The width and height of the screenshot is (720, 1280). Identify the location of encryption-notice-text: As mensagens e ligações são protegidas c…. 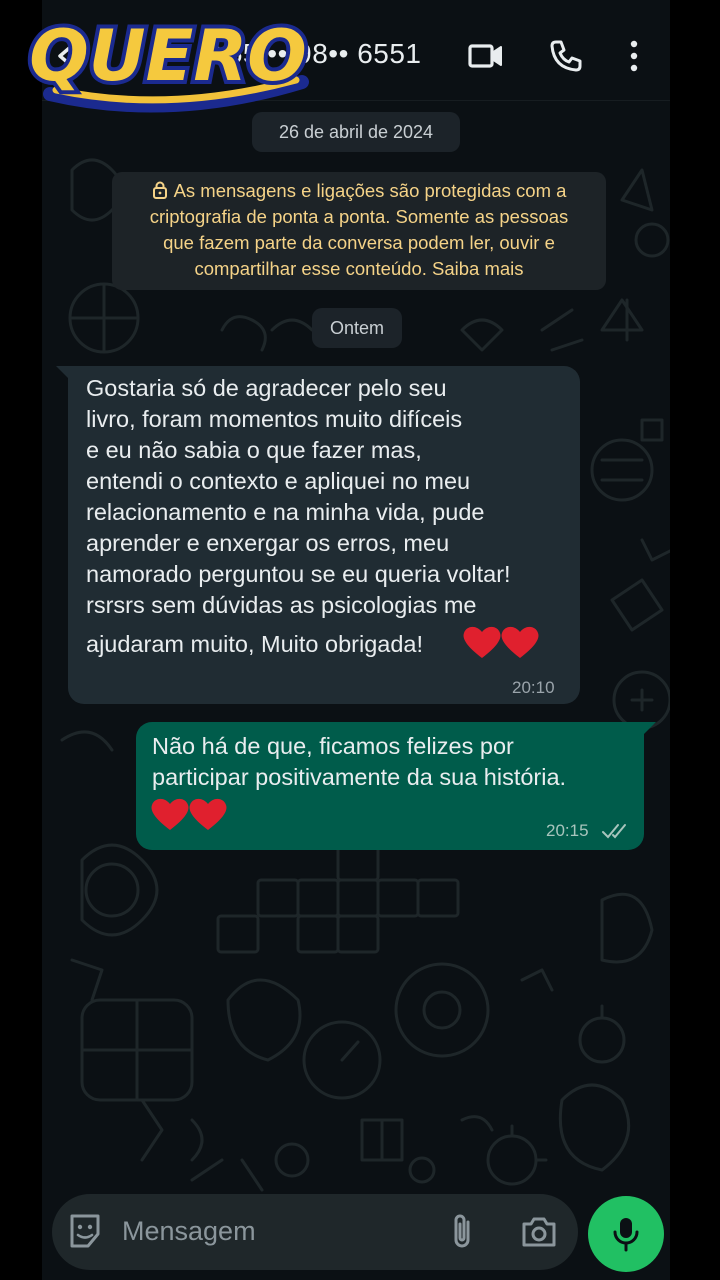
(370, 190).